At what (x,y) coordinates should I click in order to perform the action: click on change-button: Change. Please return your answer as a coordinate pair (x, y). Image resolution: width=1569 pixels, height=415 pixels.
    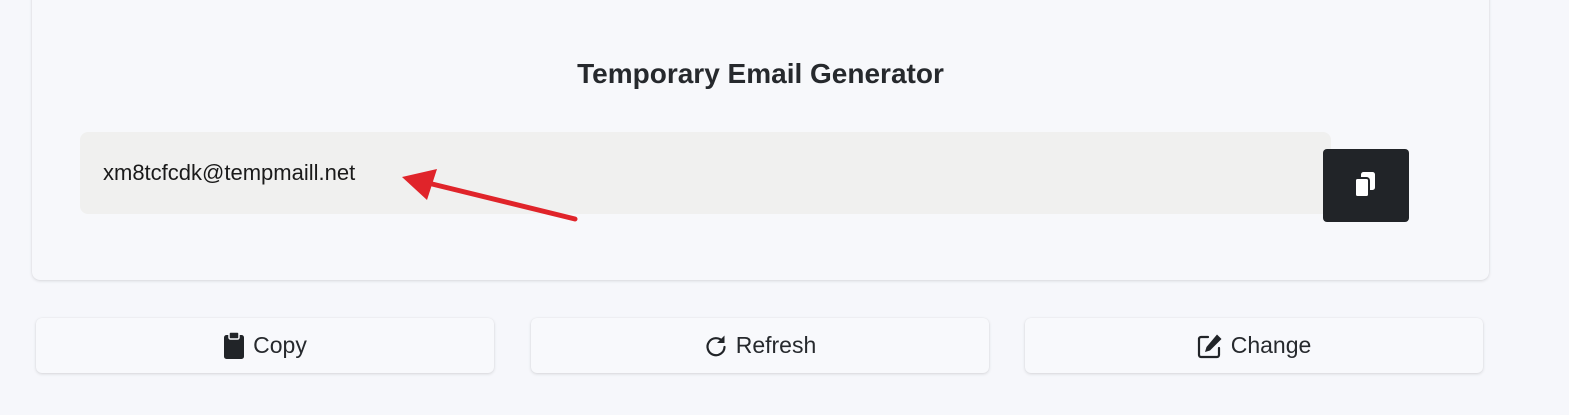
    Looking at the image, I should click on (1254, 345).